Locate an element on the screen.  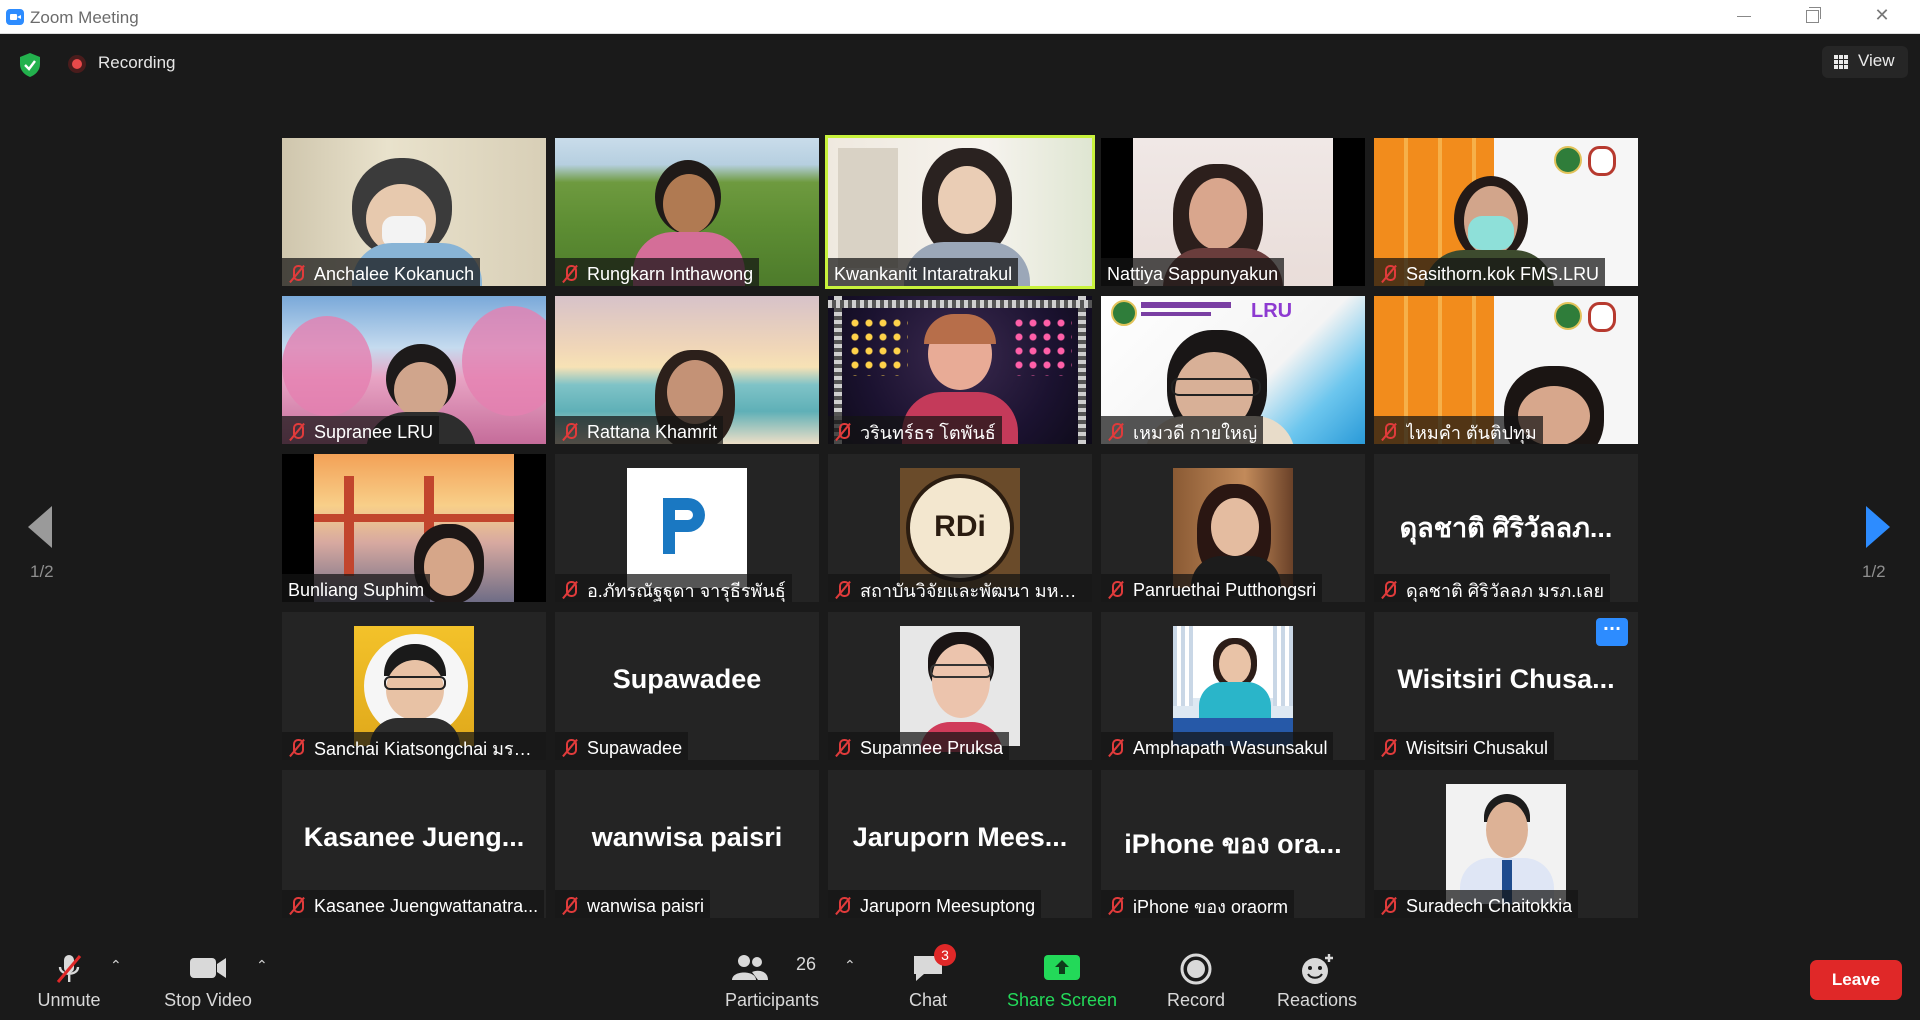
record-label: Record is located at coordinates (1196, 1000).